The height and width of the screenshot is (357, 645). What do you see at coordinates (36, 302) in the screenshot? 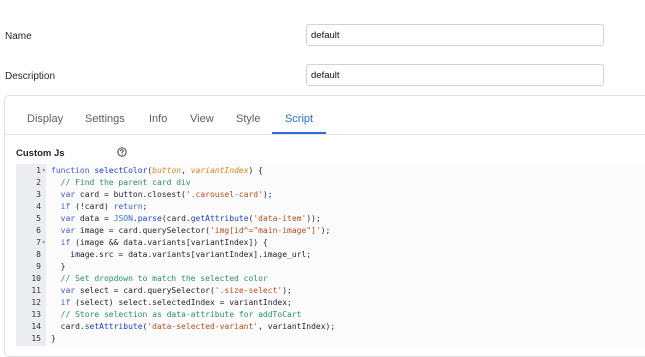
I see `line-number: 12` at bounding box center [36, 302].